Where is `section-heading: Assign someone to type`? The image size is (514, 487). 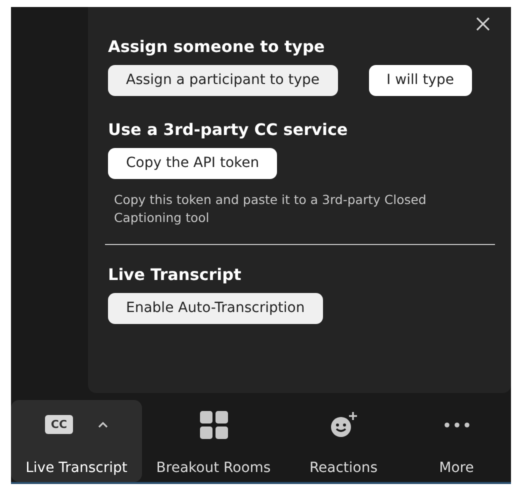
section-heading: Assign someone to type is located at coordinates (217, 46).